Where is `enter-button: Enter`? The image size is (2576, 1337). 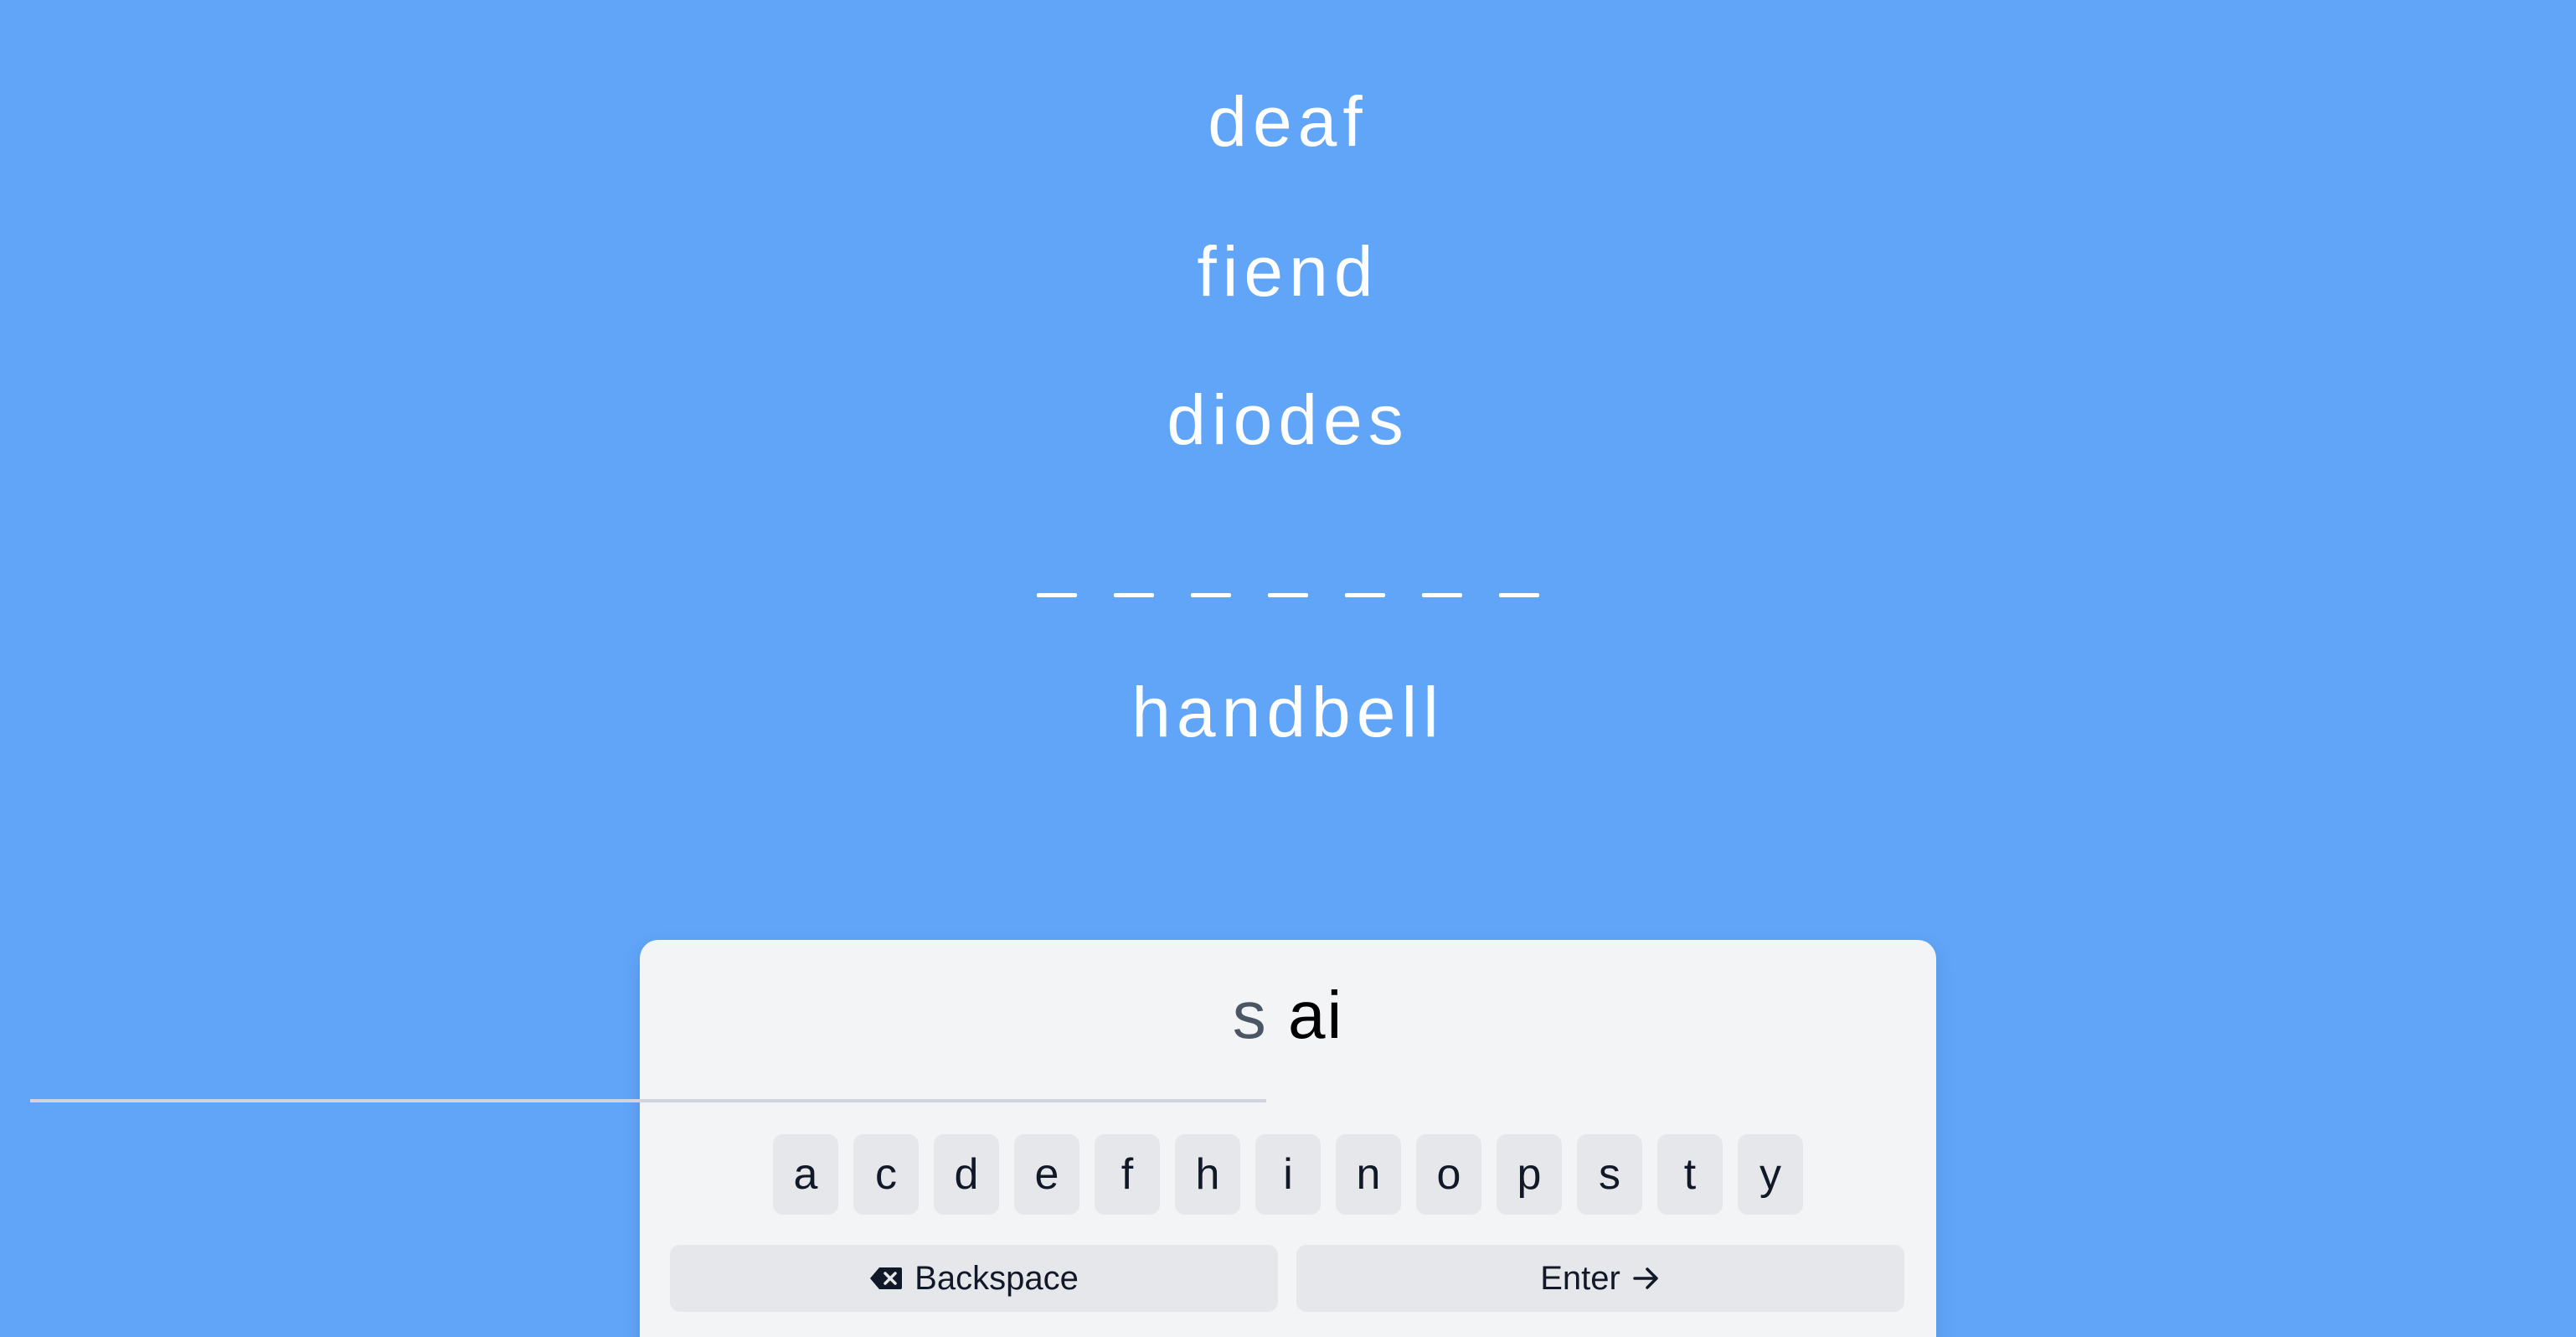 enter-button: Enter is located at coordinates (1600, 1278).